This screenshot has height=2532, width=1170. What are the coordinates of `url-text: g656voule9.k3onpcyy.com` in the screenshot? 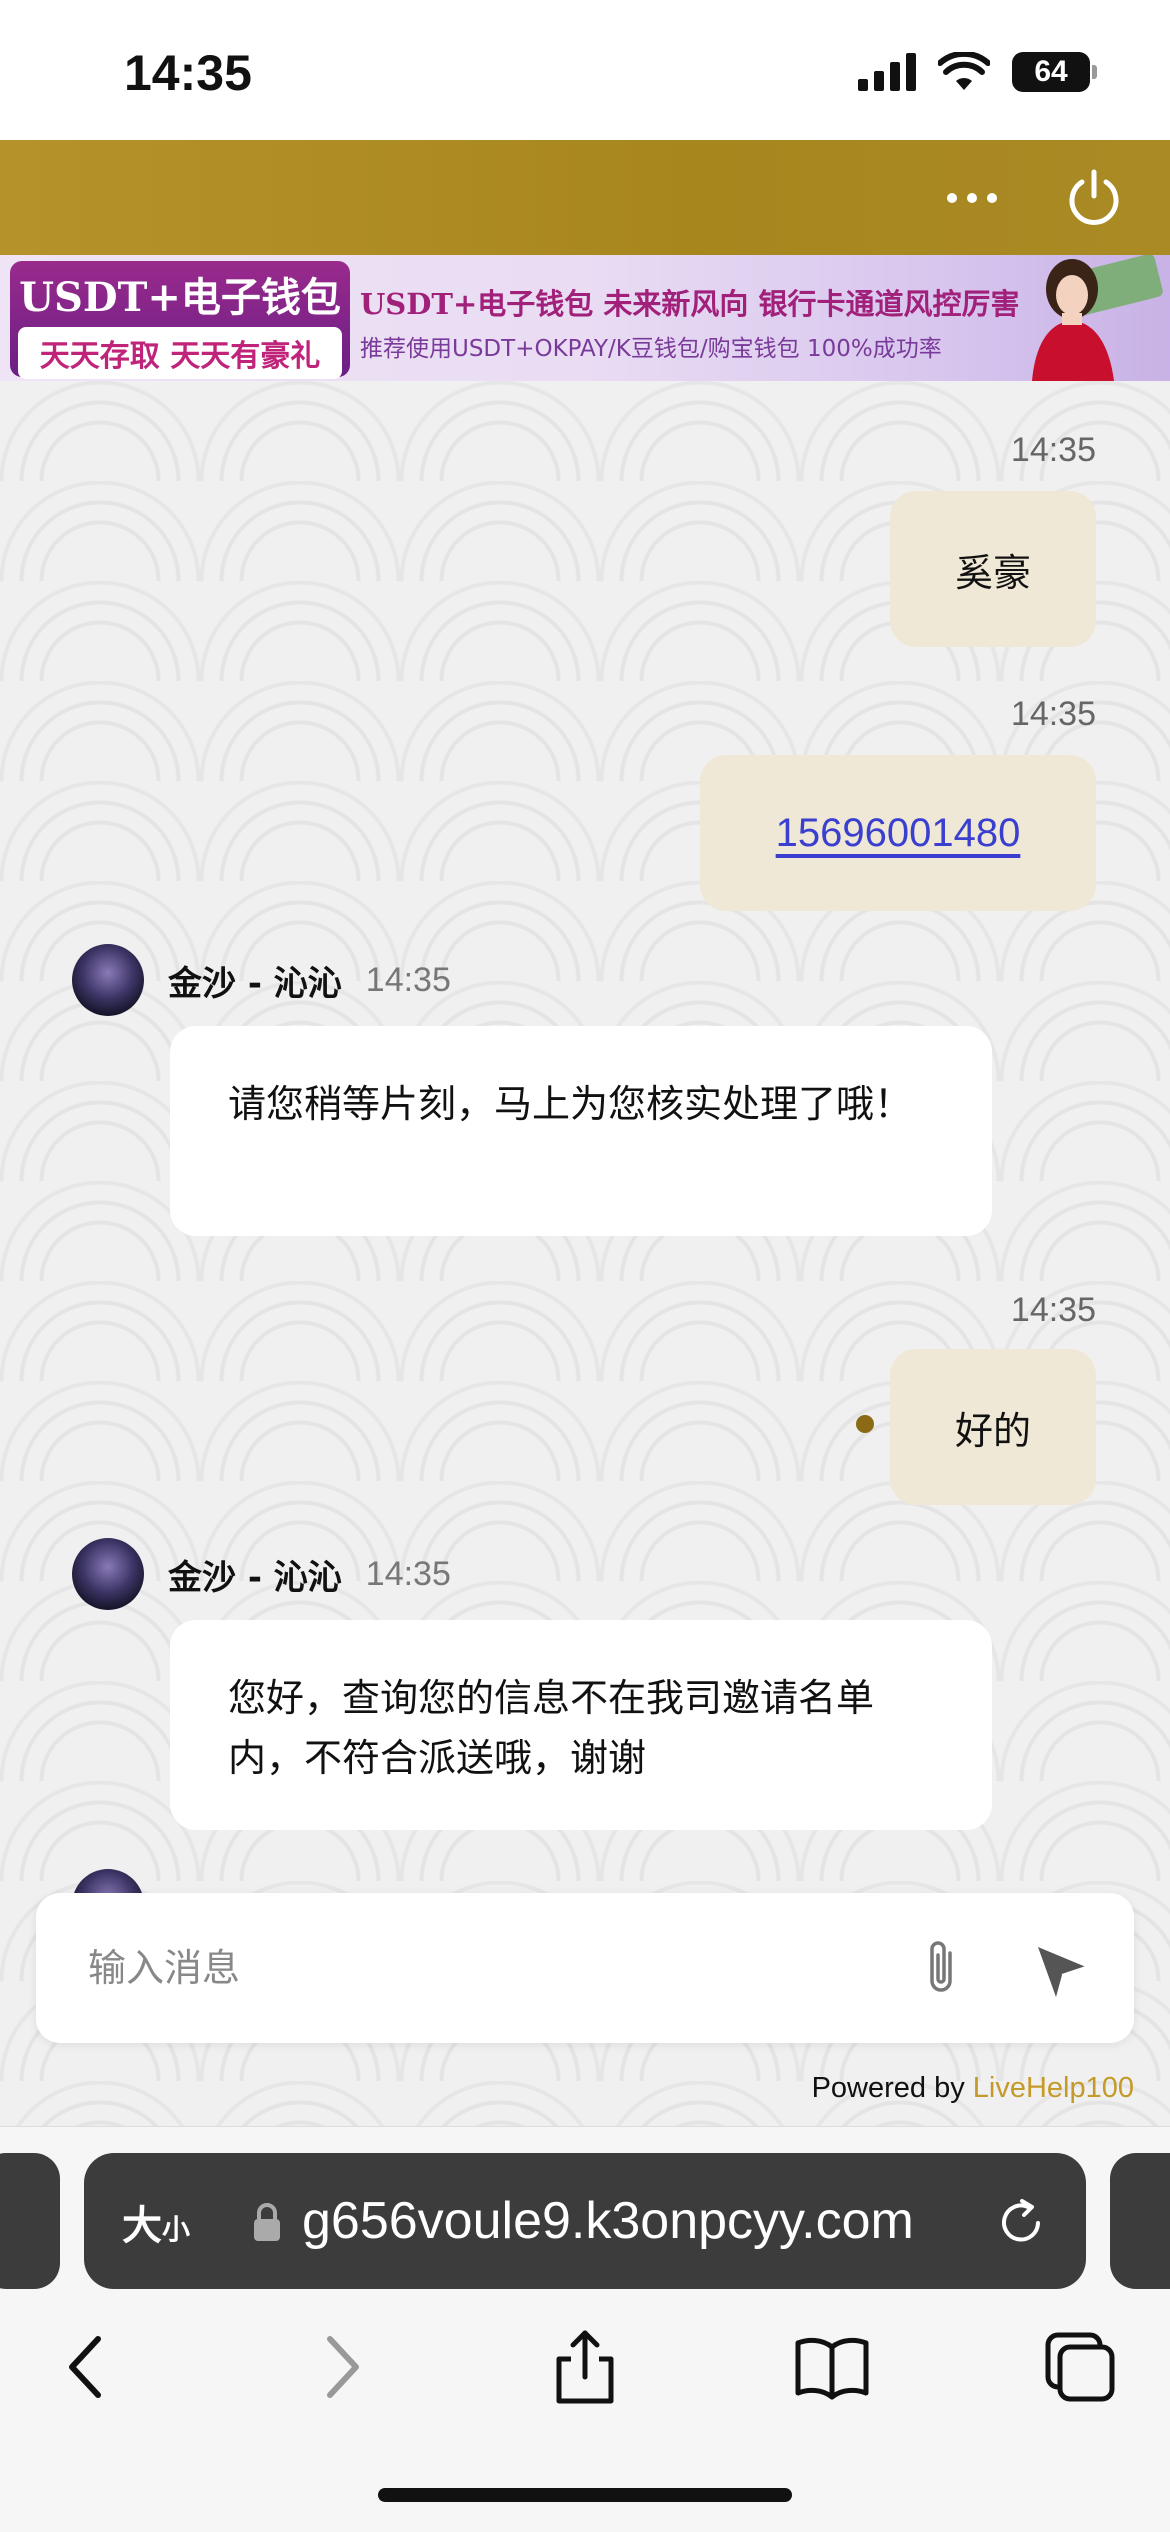 It's located at (608, 2221).